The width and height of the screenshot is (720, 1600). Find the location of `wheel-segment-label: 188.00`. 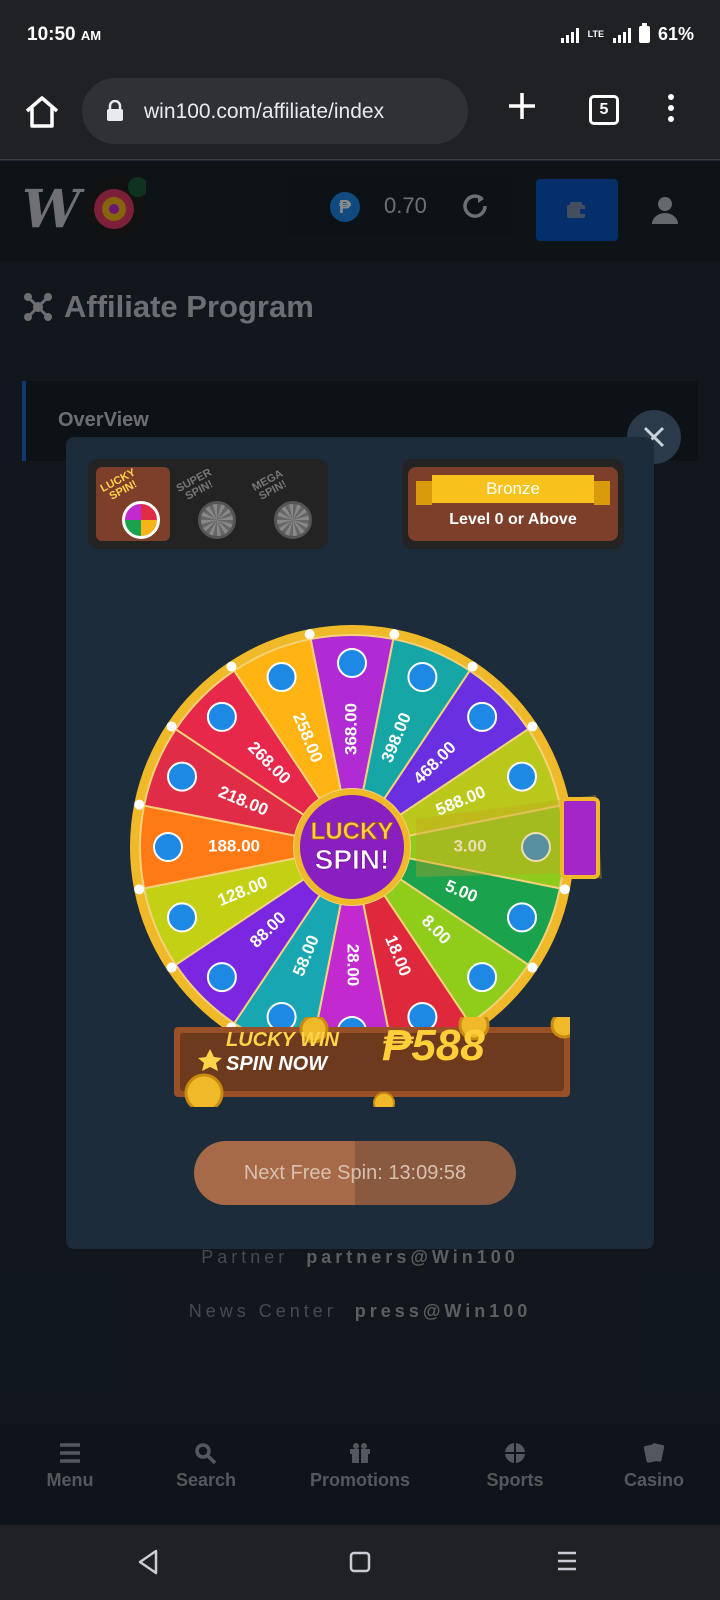

wheel-segment-label: 188.00 is located at coordinates (234, 845).